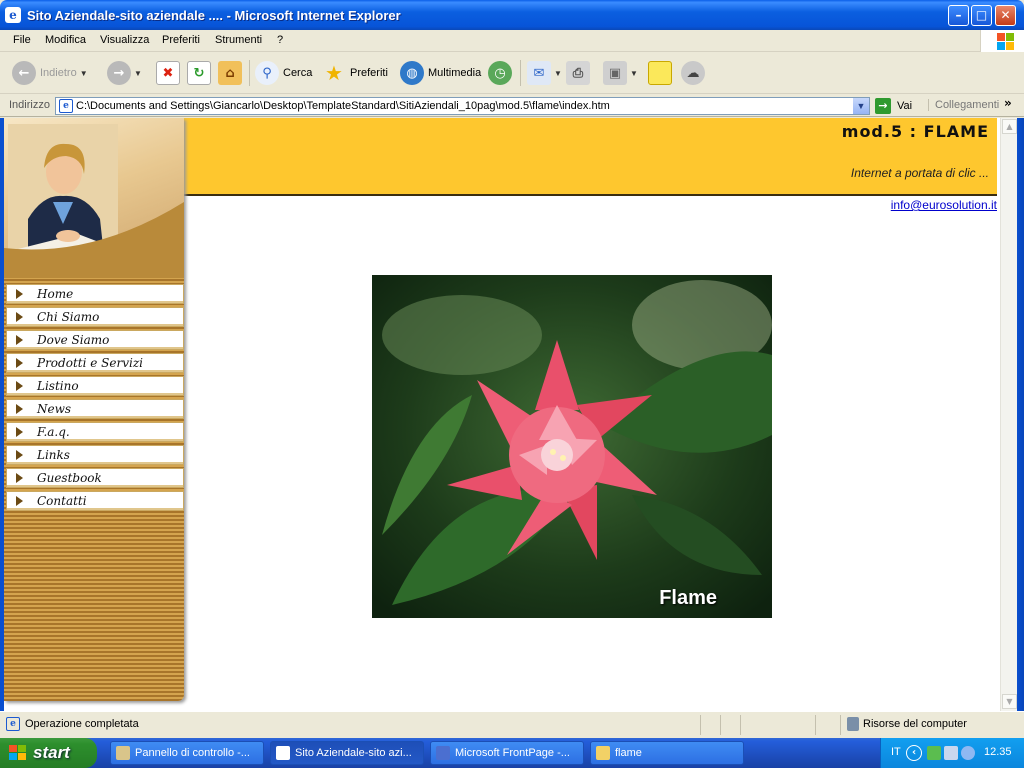 The width and height of the screenshot is (1024, 768). What do you see at coordinates (123, 753) in the screenshot?
I see `control-panel-icon` at bounding box center [123, 753].